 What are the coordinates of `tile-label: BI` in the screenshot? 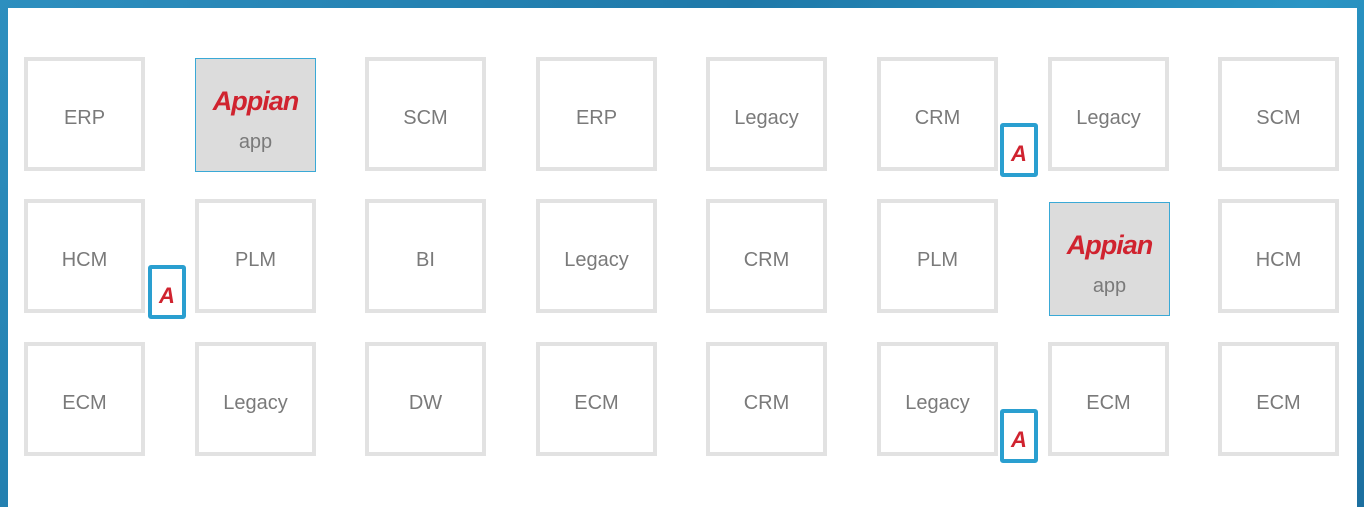 It's located at (425, 260).